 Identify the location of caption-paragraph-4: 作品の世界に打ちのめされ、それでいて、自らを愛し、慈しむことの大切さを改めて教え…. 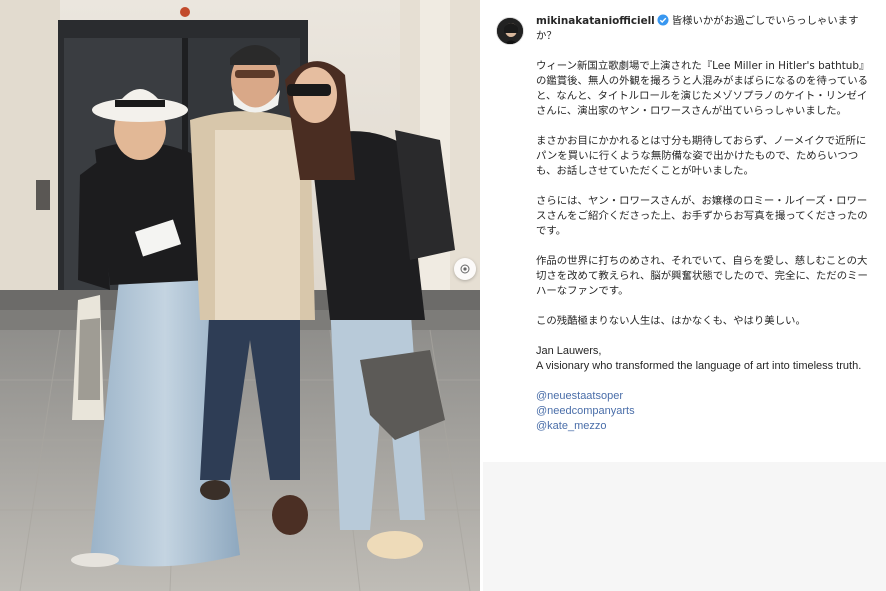
(702, 276).